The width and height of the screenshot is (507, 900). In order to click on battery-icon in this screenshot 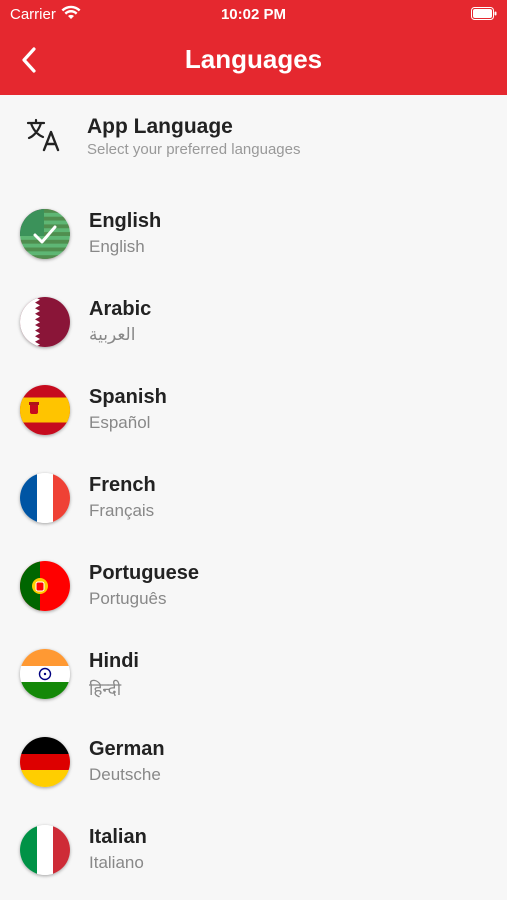, I will do `click(484, 13)`.